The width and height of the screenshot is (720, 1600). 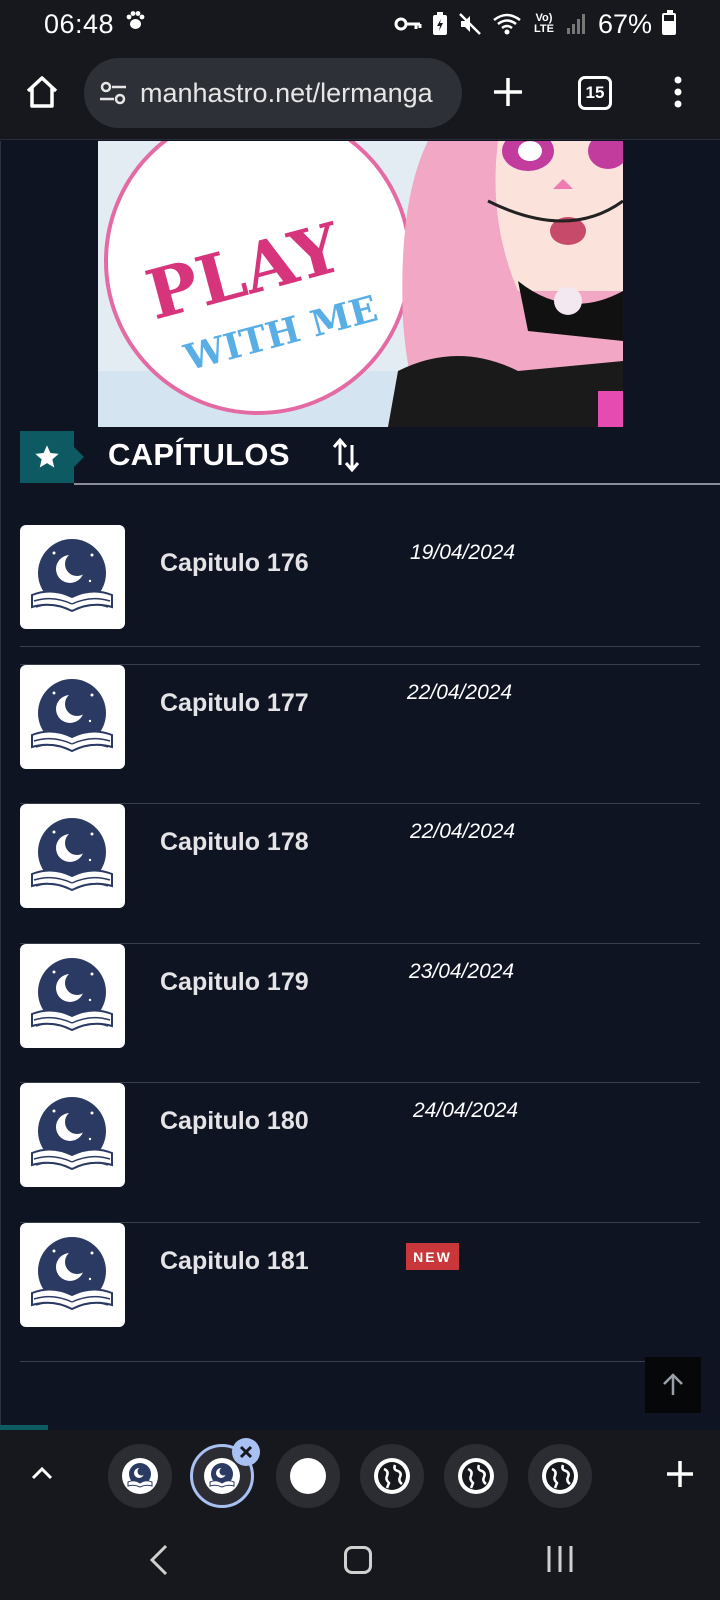 What do you see at coordinates (397, 484) in the screenshot?
I see `section-divider` at bounding box center [397, 484].